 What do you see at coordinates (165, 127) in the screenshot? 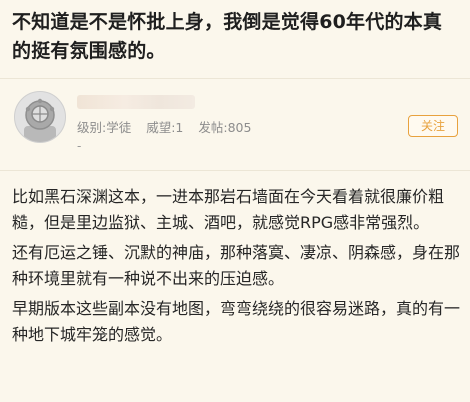
I see `user-prestige: 威望:1` at bounding box center [165, 127].